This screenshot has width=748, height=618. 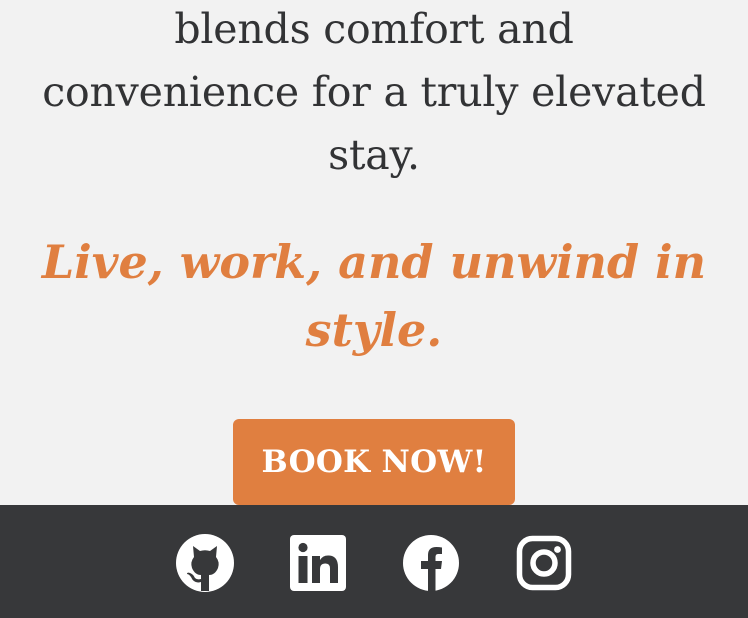 I want to click on linkedin-icon, so click(x=318, y=563).